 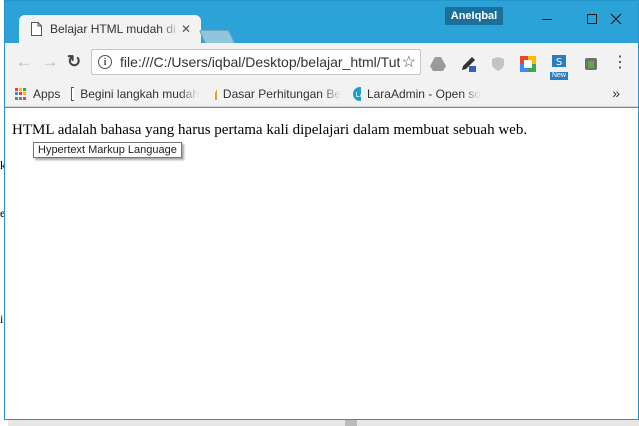 What do you see at coordinates (139, 94) in the screenshot?
I see `bookmark-label: Begini langkah mudah` at bounding box center [139, 94].